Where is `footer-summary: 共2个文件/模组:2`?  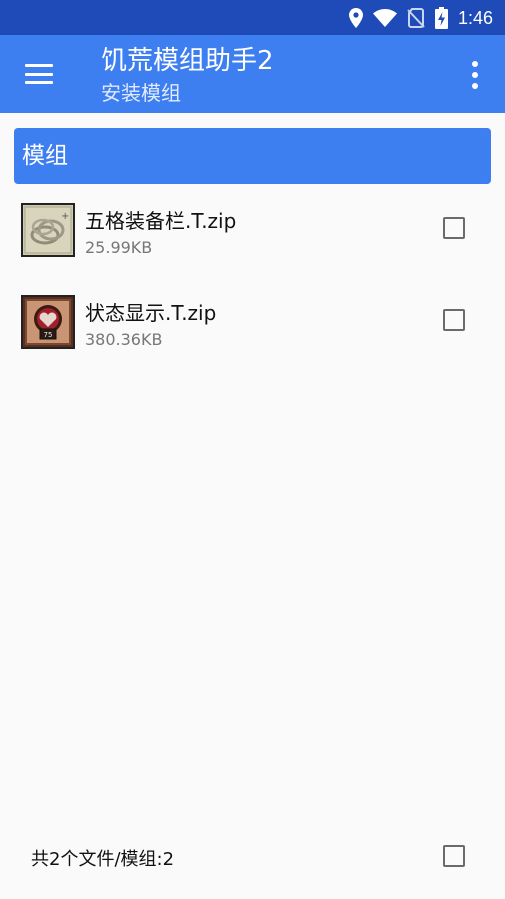 footer-summary: 共2个文件/模组:2 is located at coordinates (103, 859).